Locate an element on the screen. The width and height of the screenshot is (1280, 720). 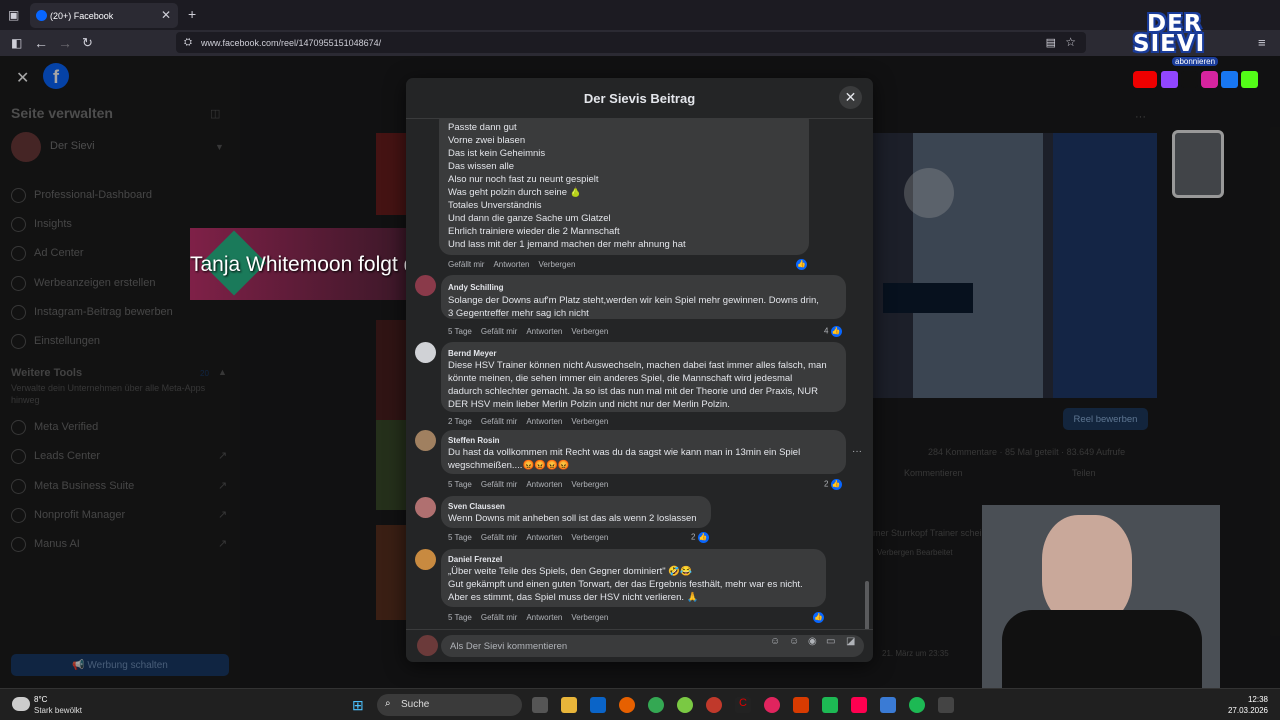
sidebar-toggle-icon: ◧ is located at coordinates (16, 43).